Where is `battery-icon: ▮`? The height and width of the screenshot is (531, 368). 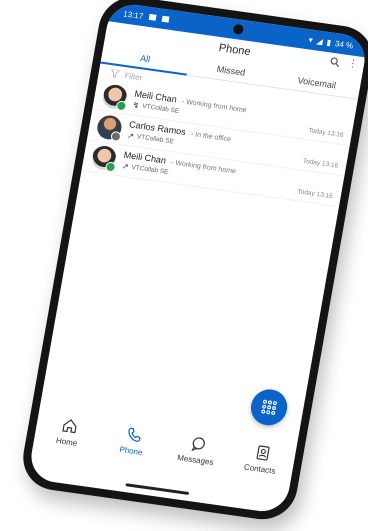
battery-icon: ▮ is located at coordinates (329, 42).